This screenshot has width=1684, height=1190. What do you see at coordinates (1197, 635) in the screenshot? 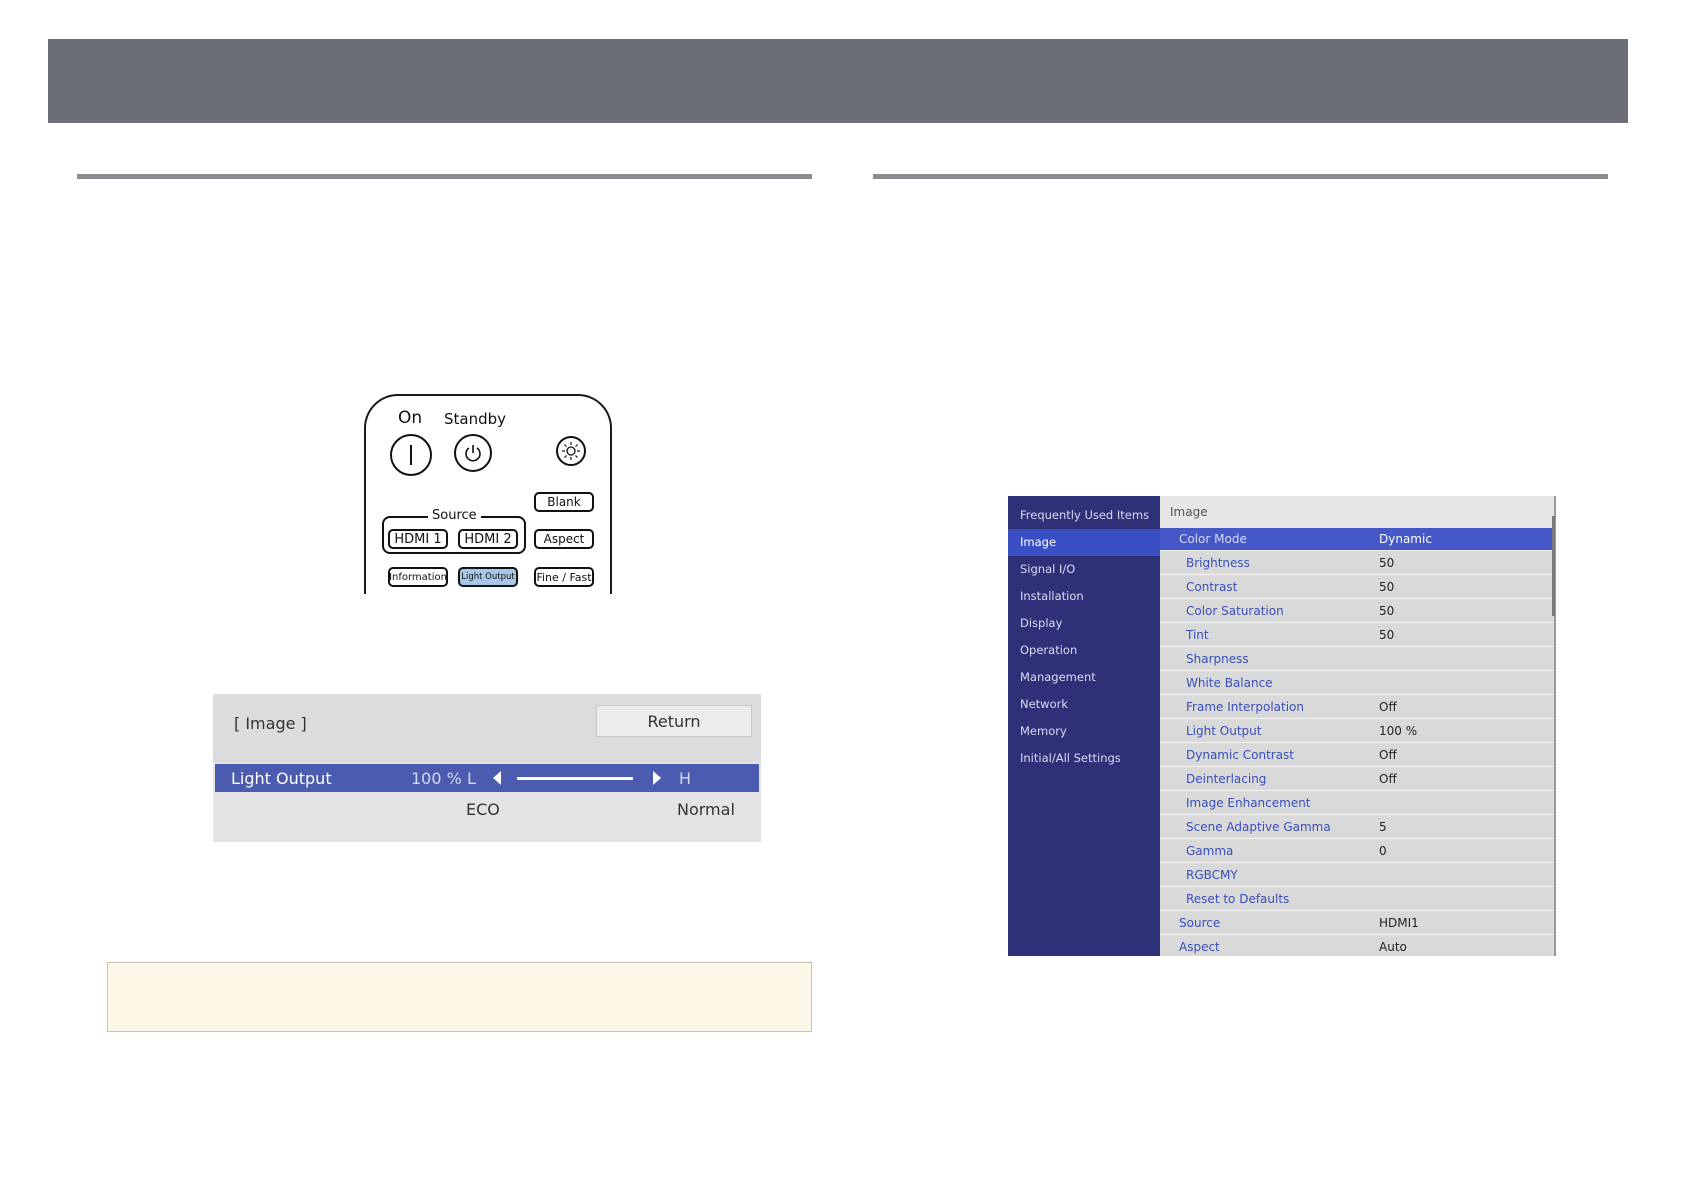
I see `menu-row-label: Tint` at bounding box center [1197, 635].